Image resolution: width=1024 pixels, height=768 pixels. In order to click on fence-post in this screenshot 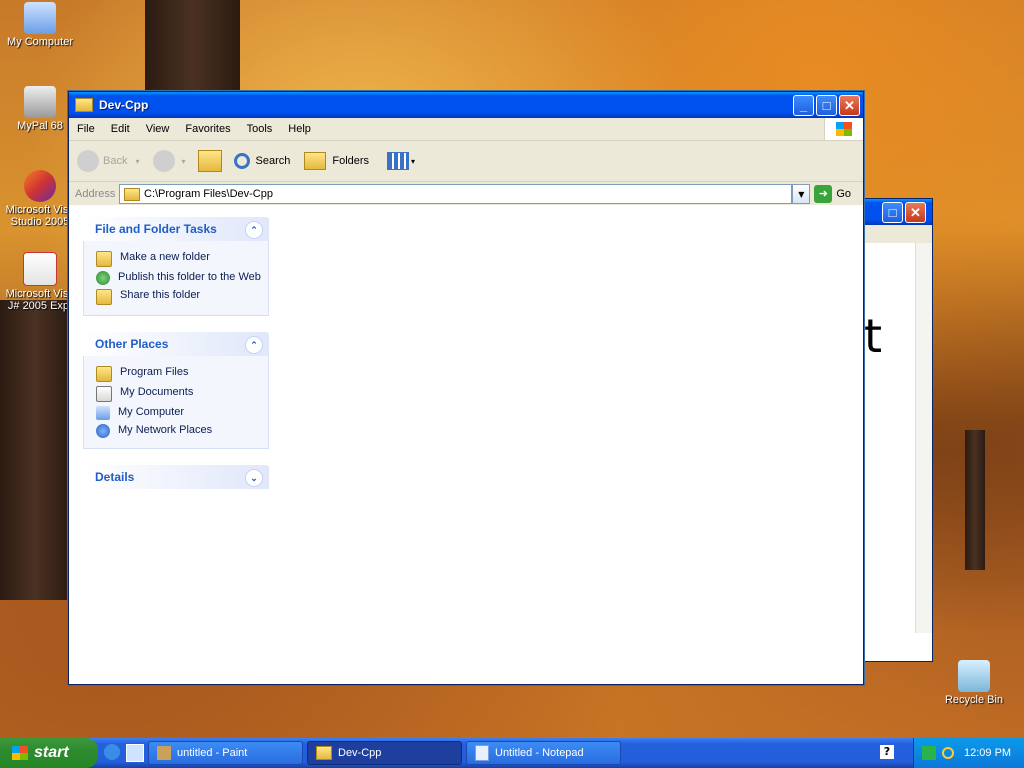, I will do `click(975, 500)`.